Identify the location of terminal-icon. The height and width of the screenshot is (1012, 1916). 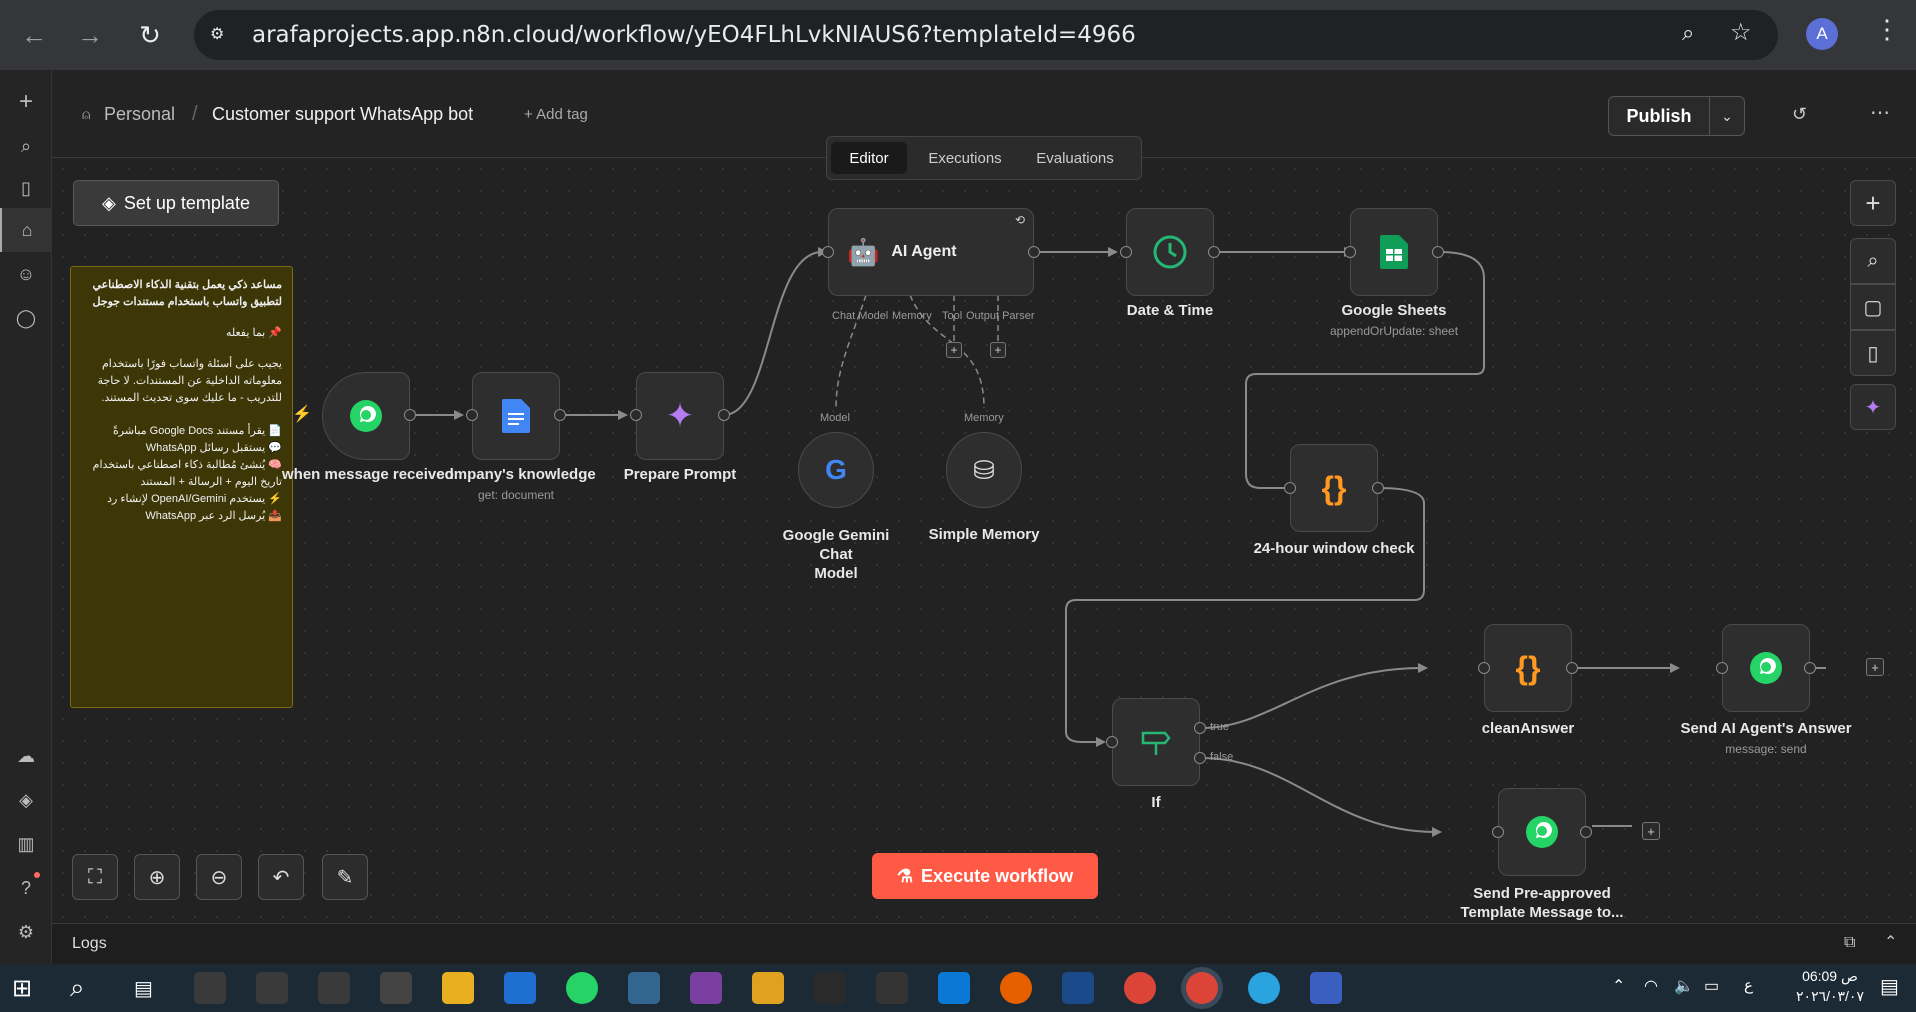
(396, 988).